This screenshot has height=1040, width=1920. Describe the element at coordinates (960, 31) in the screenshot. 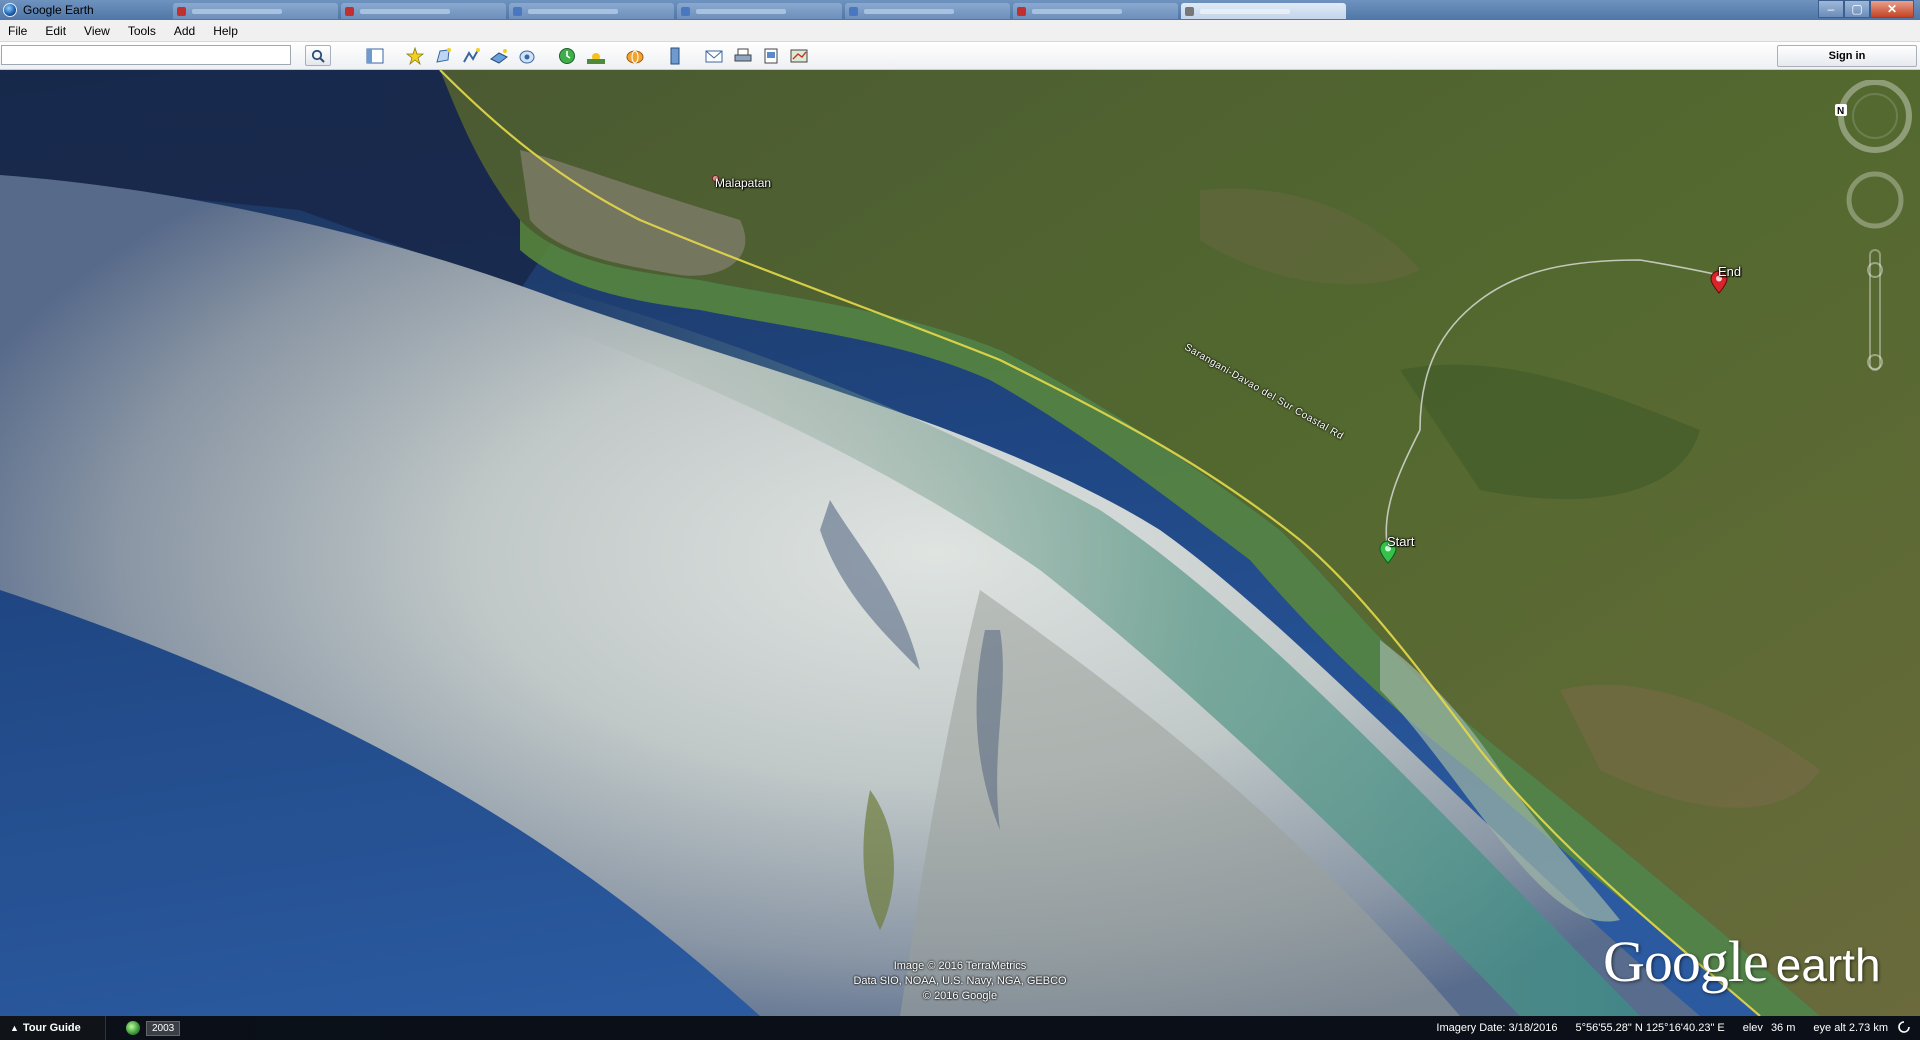

I see `menu-bar: File Edit View Tools Add Help` at that location.